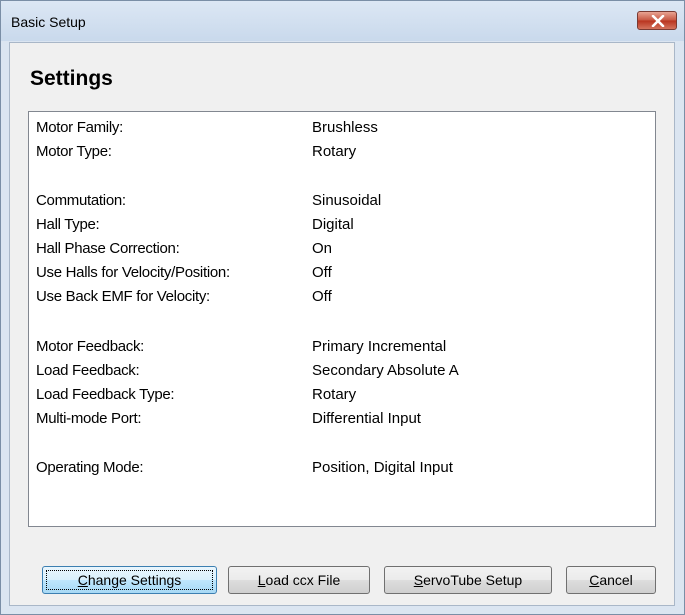  What do you see at coordinates (347, 200) in the screenshot?
I see `setting-value: Sinusoidal` at bounding box center [347, 200].